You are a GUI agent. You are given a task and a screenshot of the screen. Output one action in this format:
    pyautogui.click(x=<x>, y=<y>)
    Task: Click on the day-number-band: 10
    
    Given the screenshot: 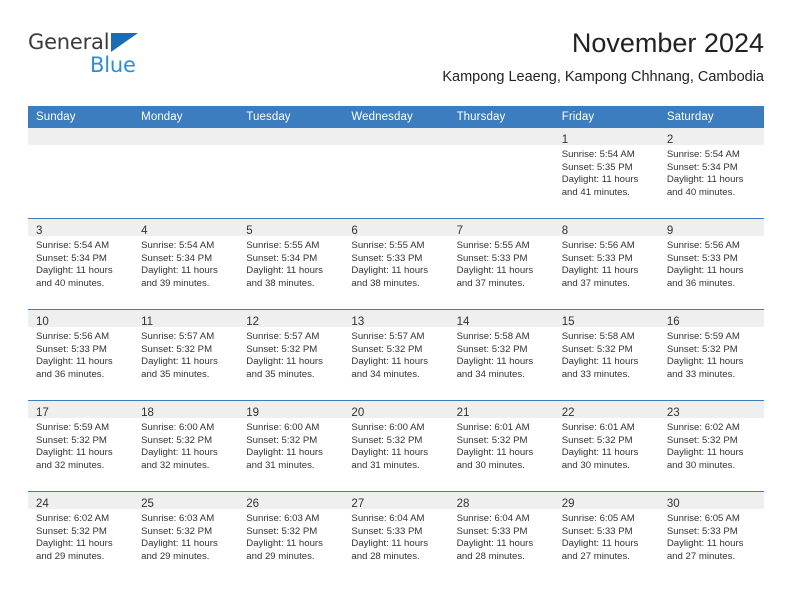 What is the action you would take?
    pyautogui.click(x=81, y=319)
    